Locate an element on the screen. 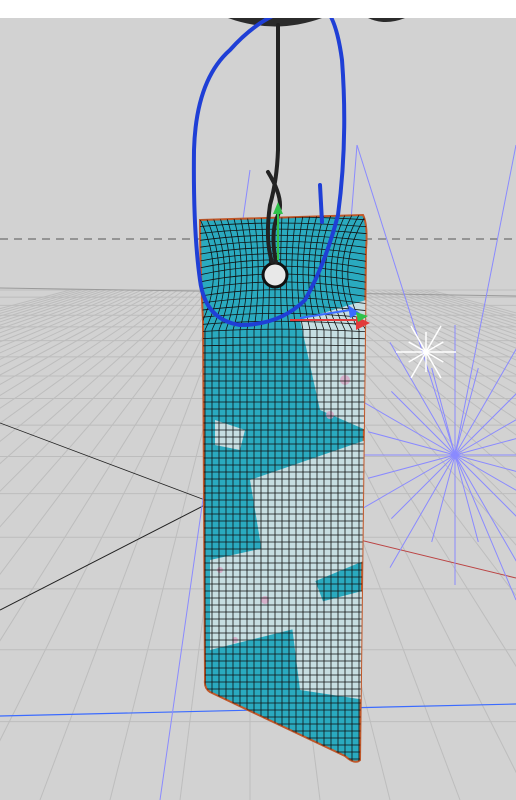  annotation-tick is located at coordinates (321, 203).